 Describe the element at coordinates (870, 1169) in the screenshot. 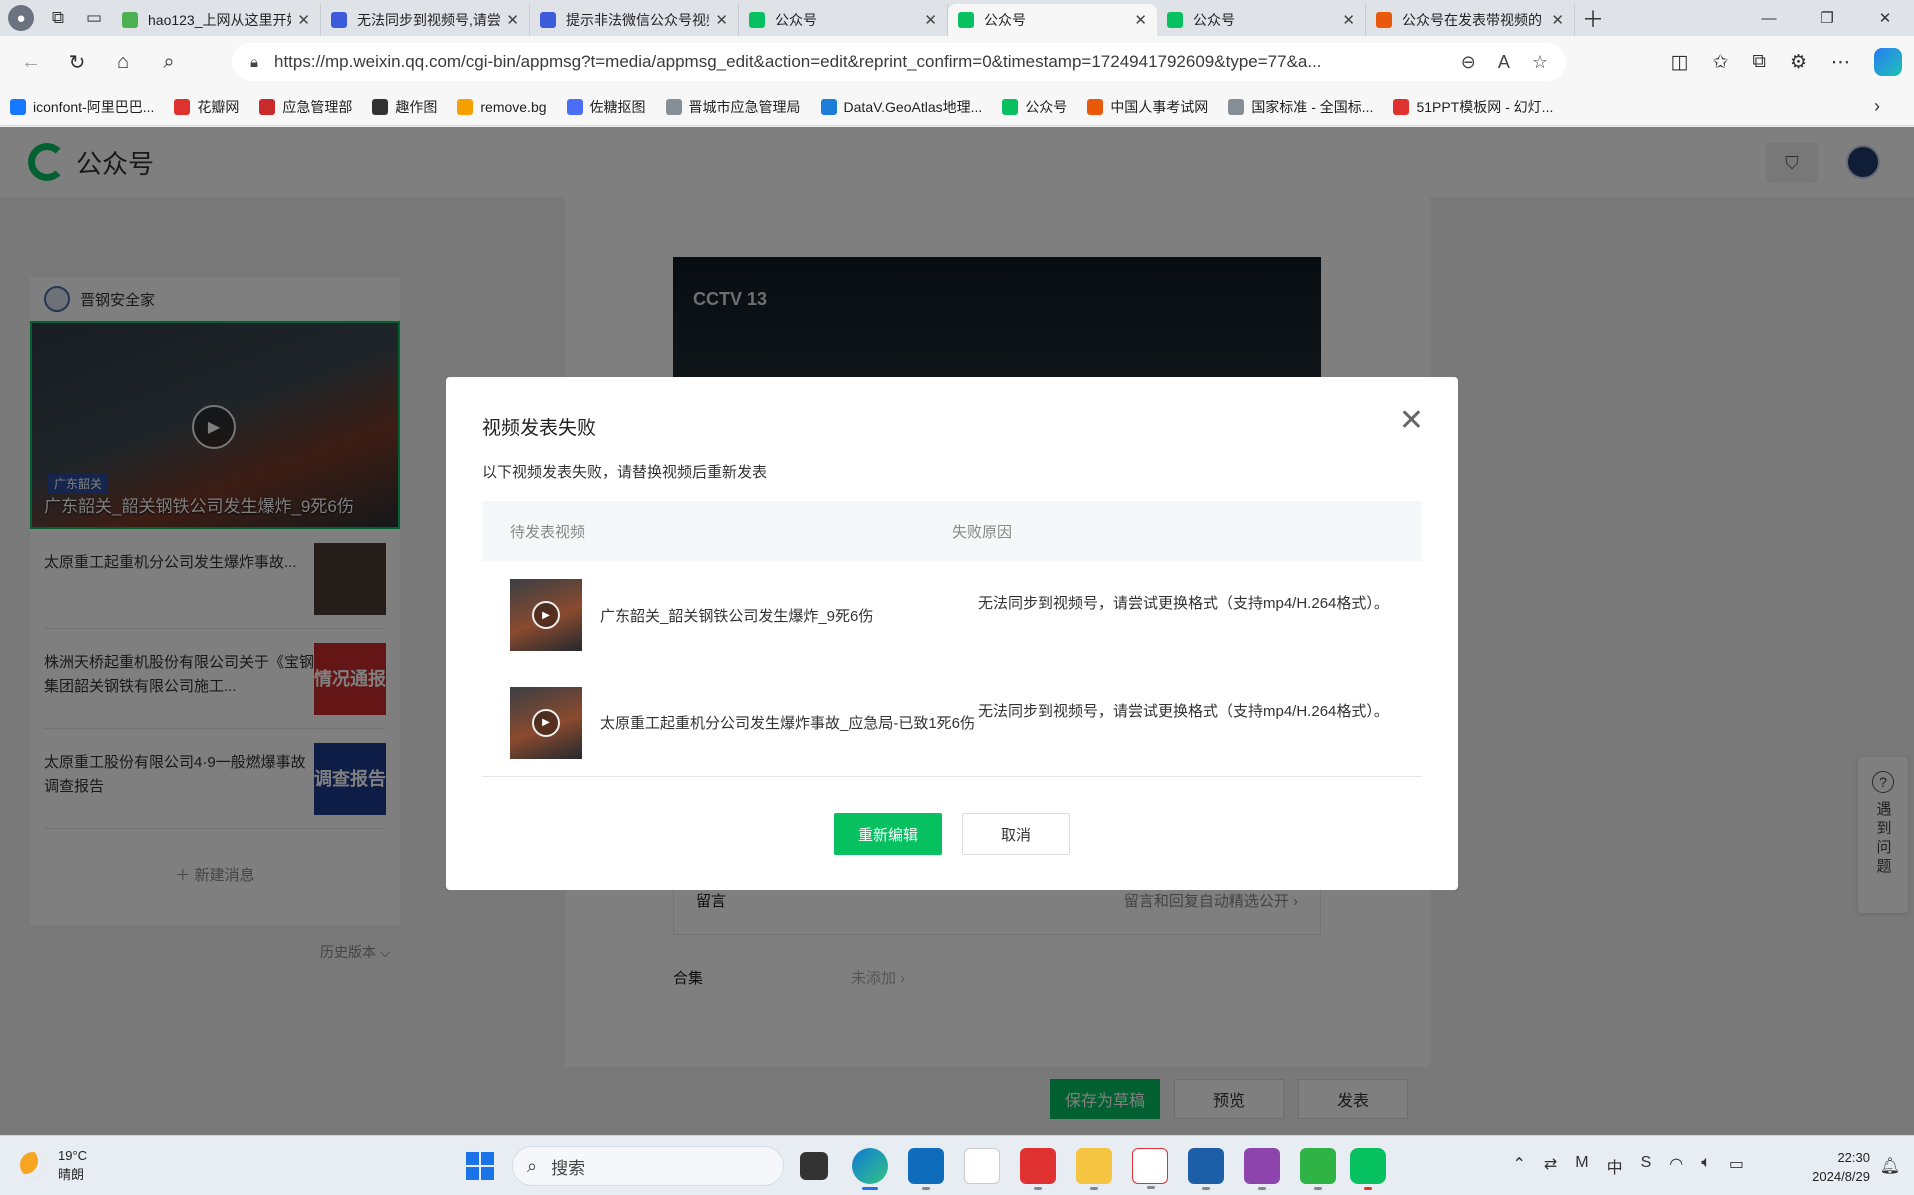

I see `edge-icon` at that location.